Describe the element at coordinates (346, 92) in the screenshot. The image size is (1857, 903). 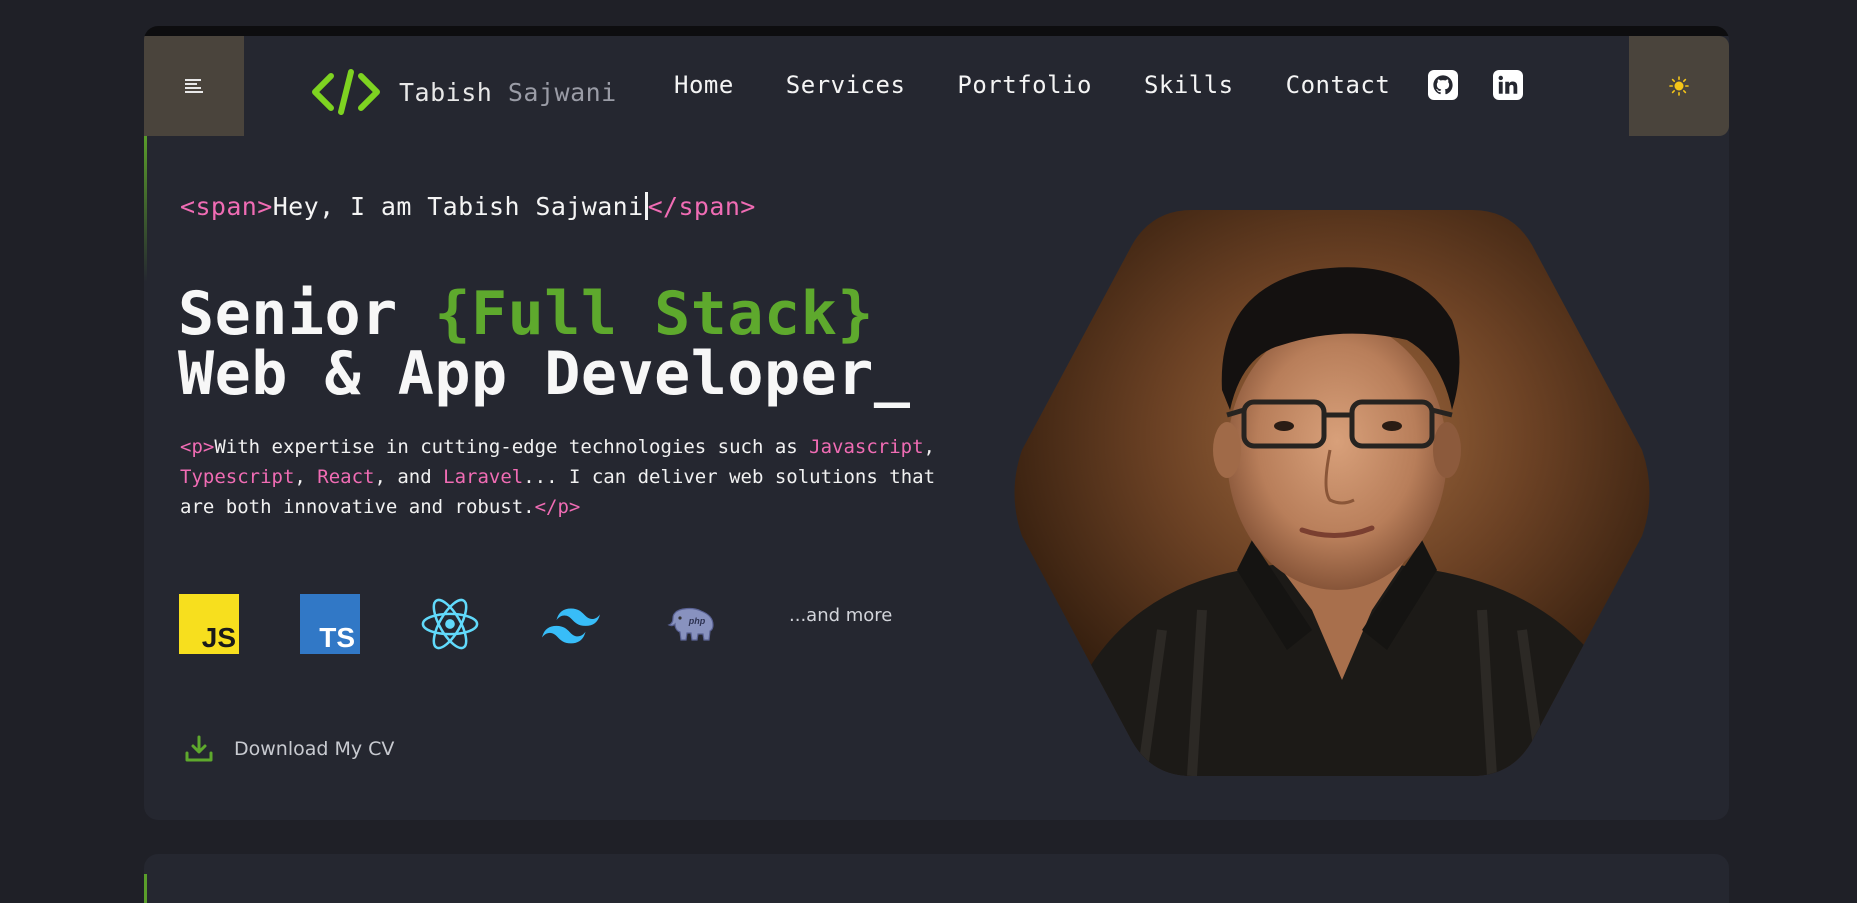
I see `code-brackets-icon` at that location.